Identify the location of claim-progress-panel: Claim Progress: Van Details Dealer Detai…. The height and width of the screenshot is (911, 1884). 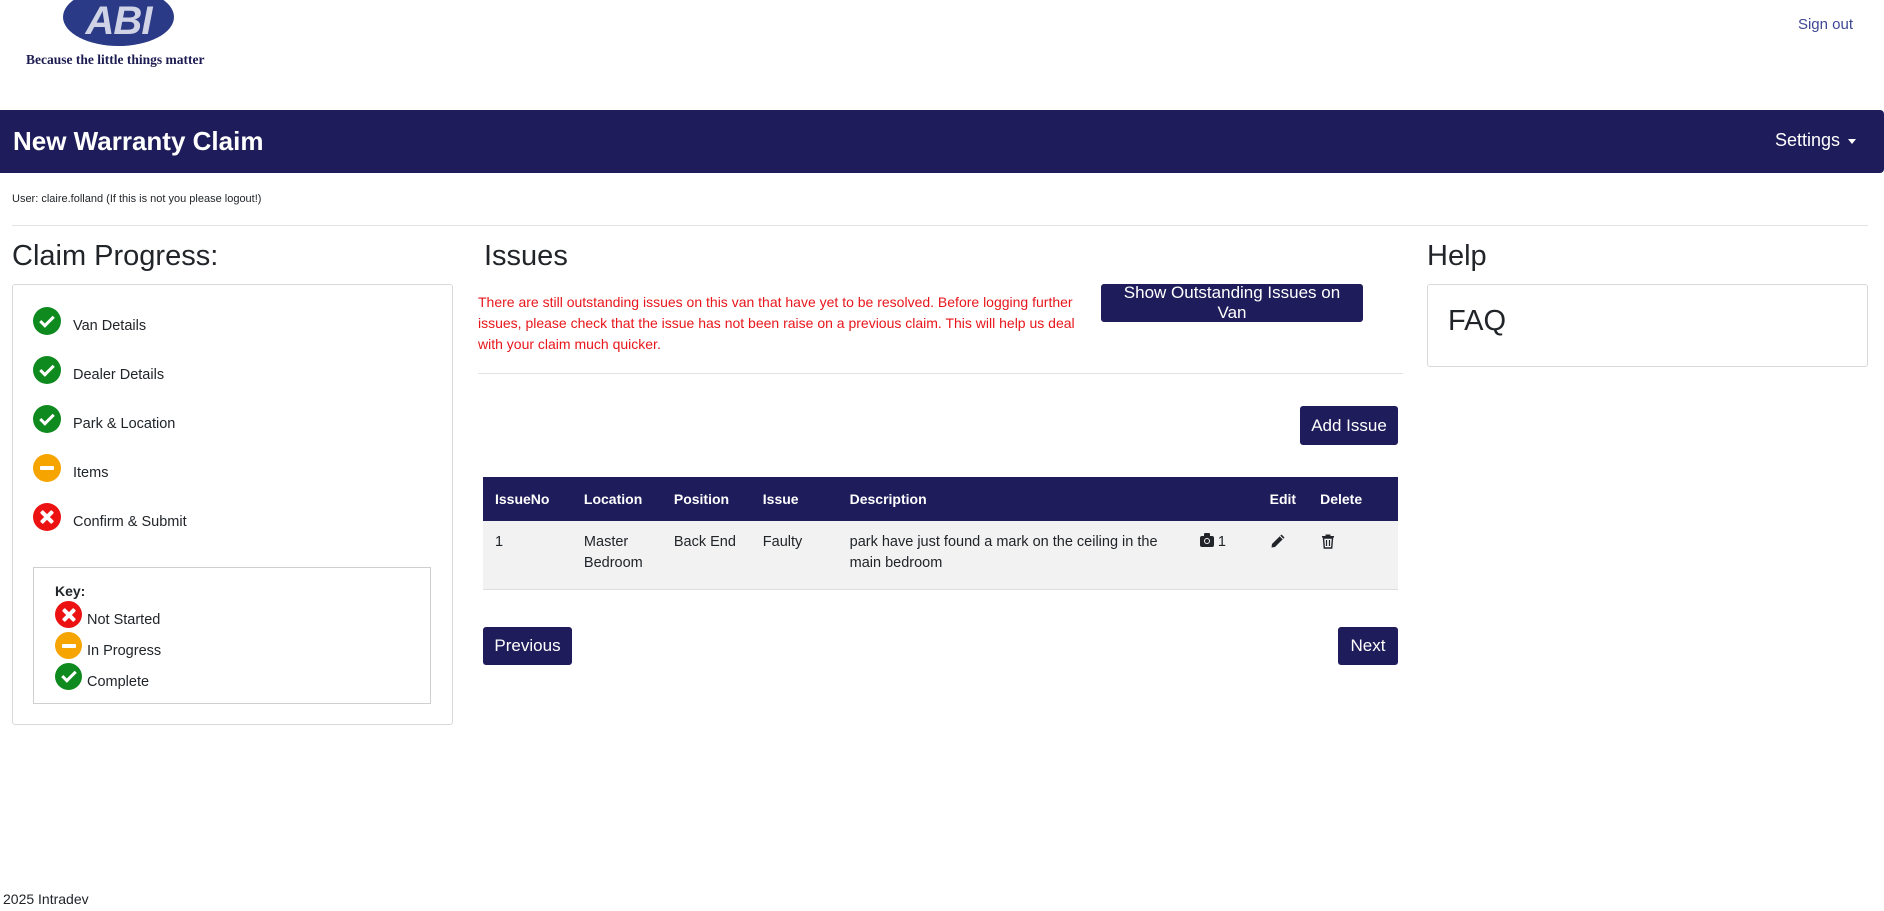
(232, 482).